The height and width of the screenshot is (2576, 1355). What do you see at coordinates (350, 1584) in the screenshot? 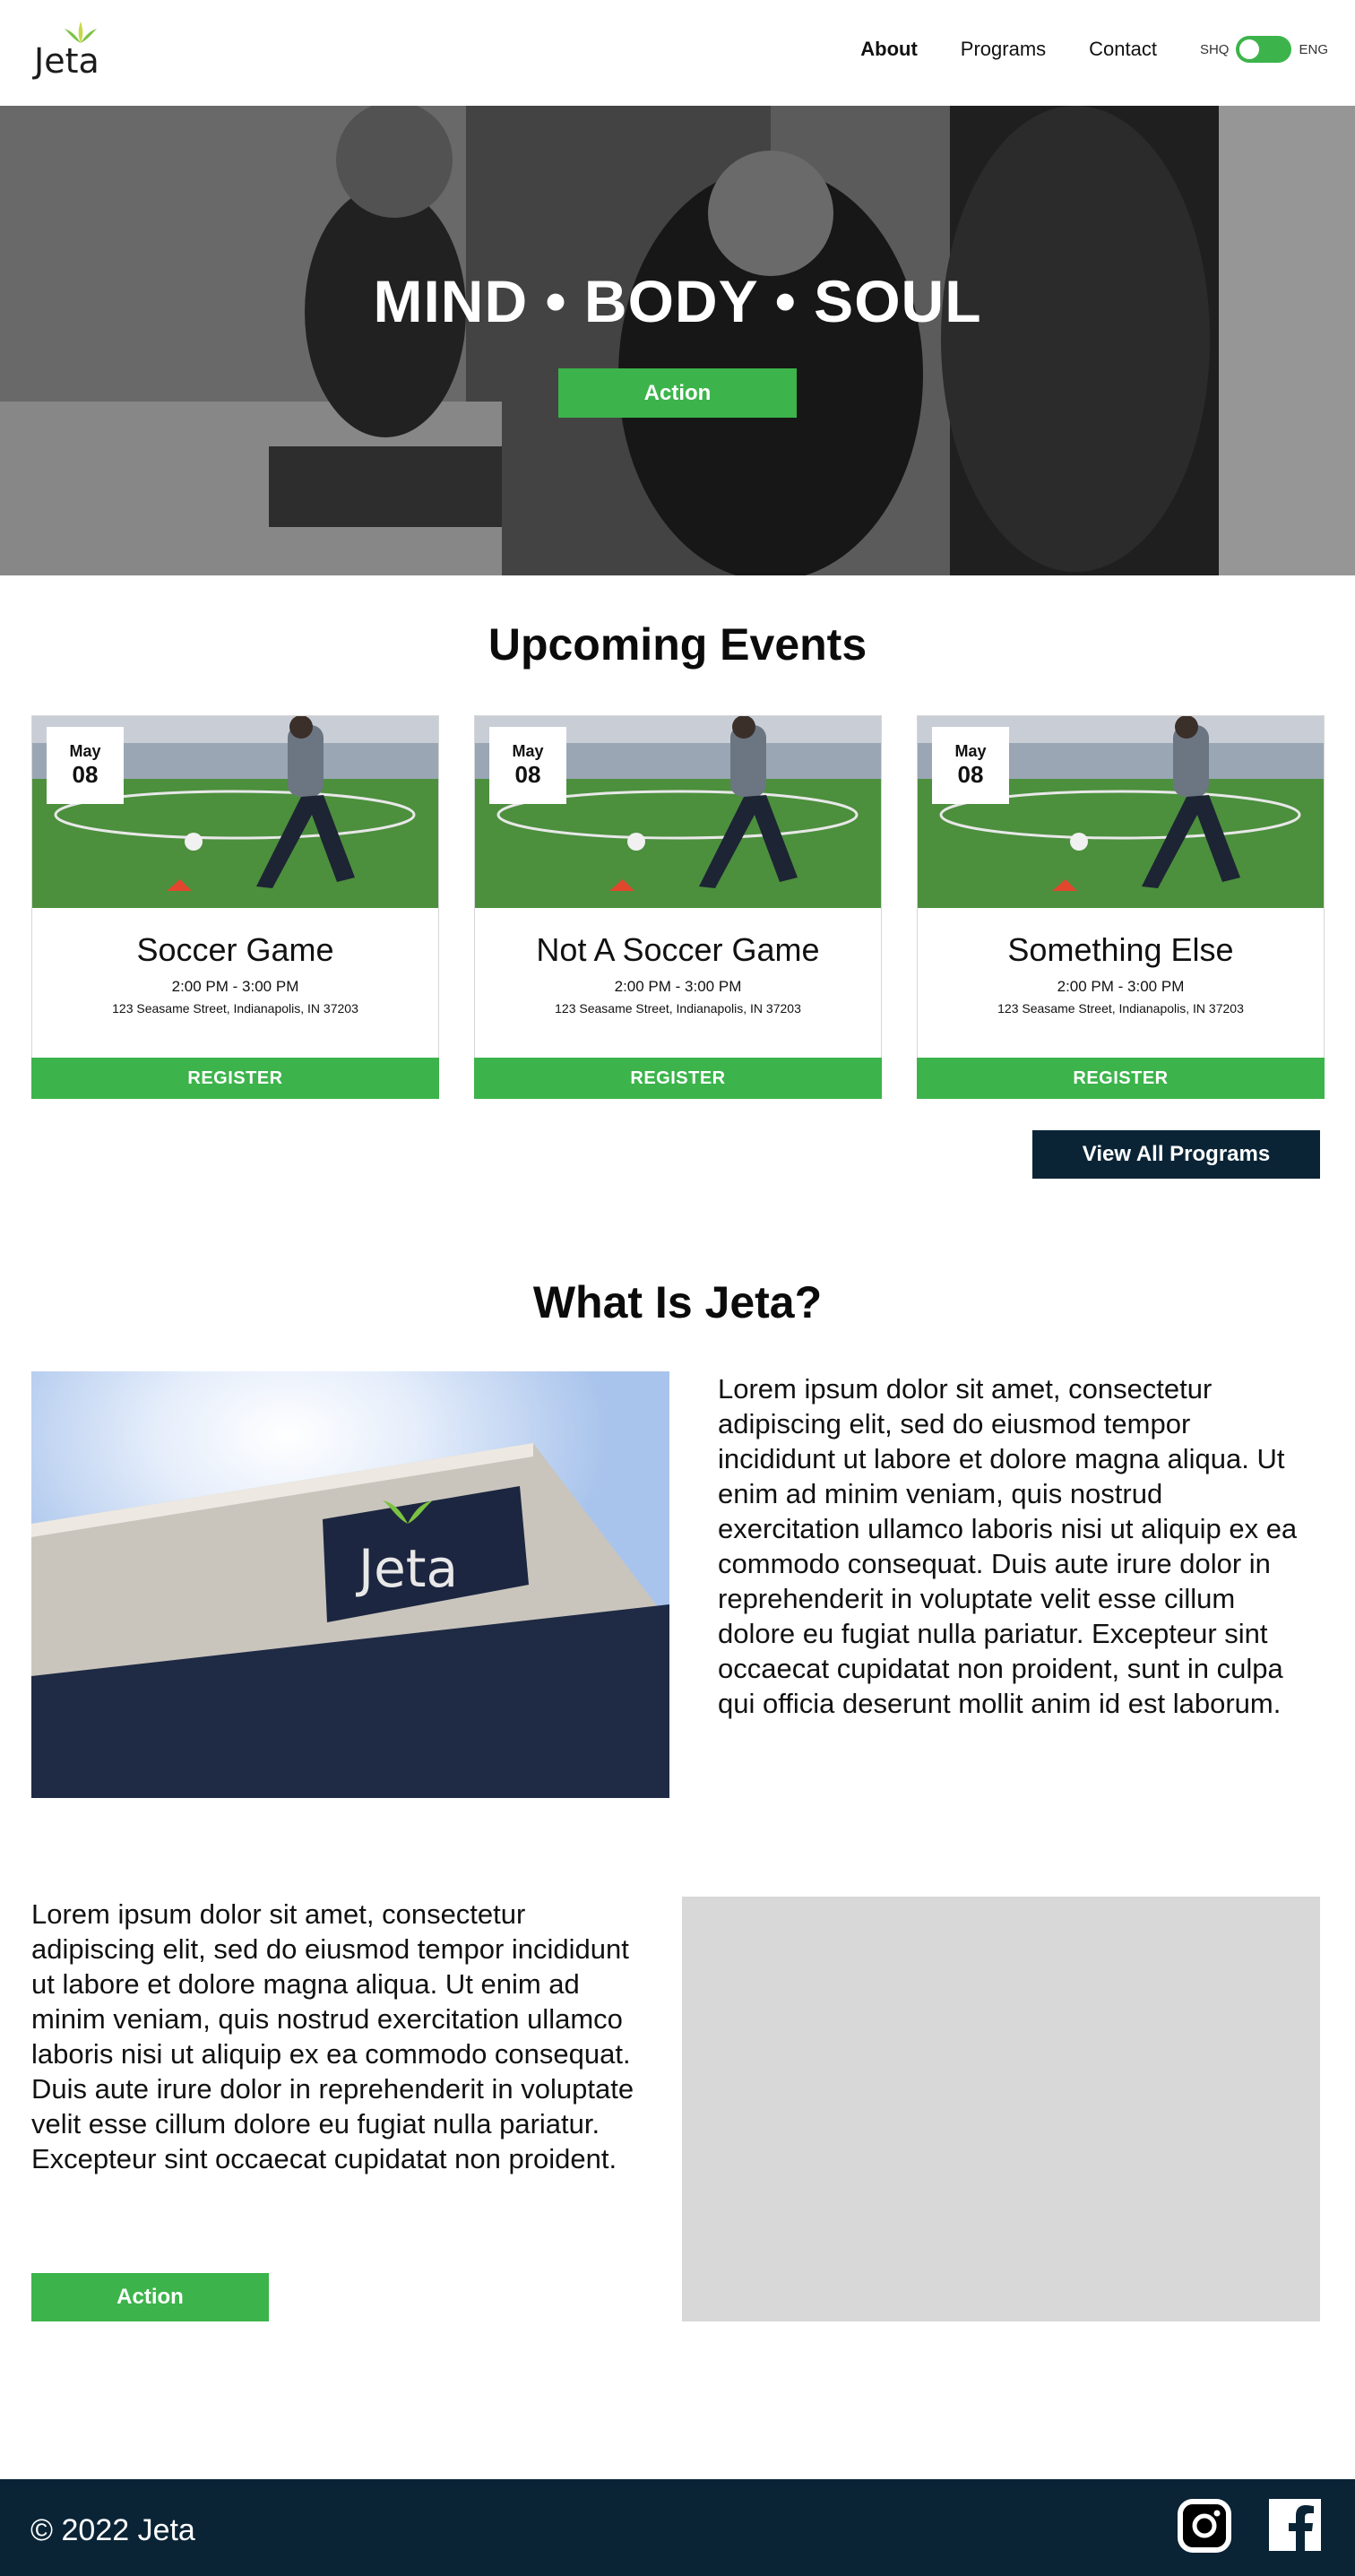
I see `building-photo: Jeta` at bounding box center [350, 1584].